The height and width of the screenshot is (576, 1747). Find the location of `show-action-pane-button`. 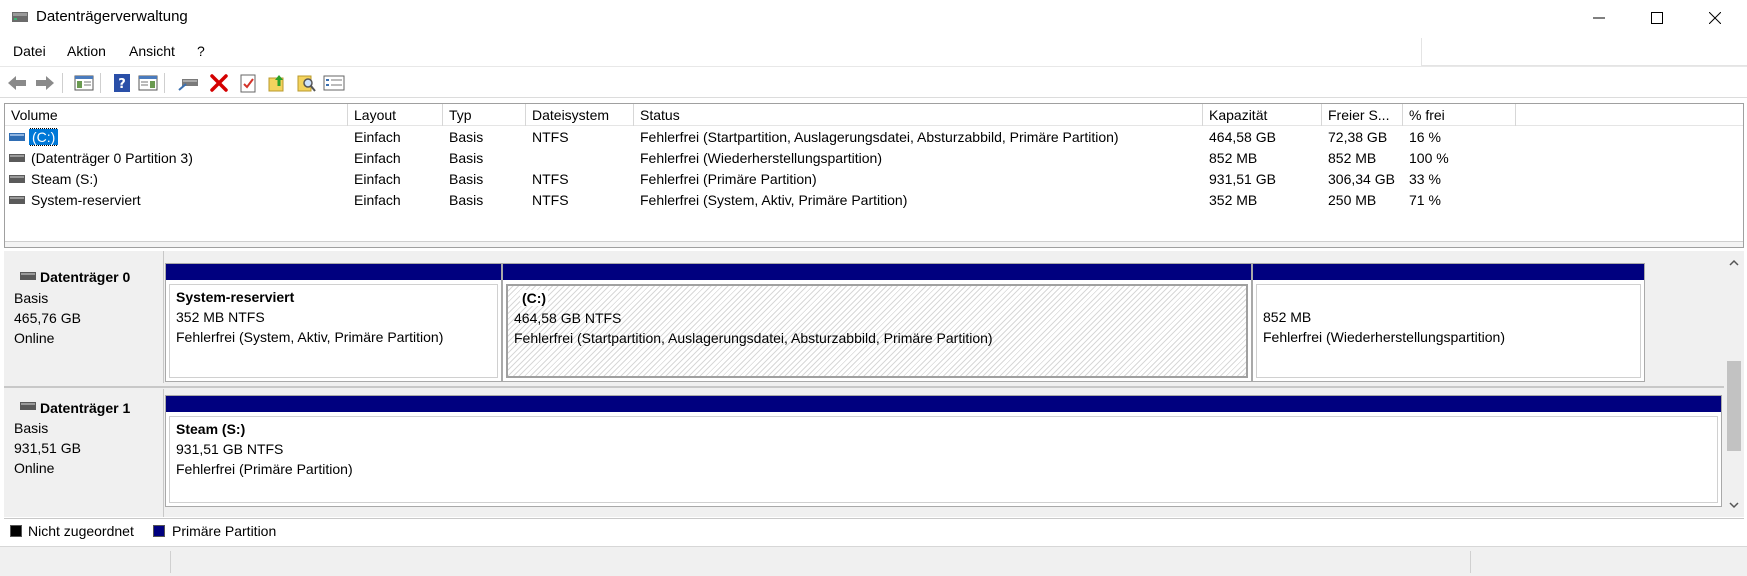

show-action-pane-button is located at coordinates (148, 83).